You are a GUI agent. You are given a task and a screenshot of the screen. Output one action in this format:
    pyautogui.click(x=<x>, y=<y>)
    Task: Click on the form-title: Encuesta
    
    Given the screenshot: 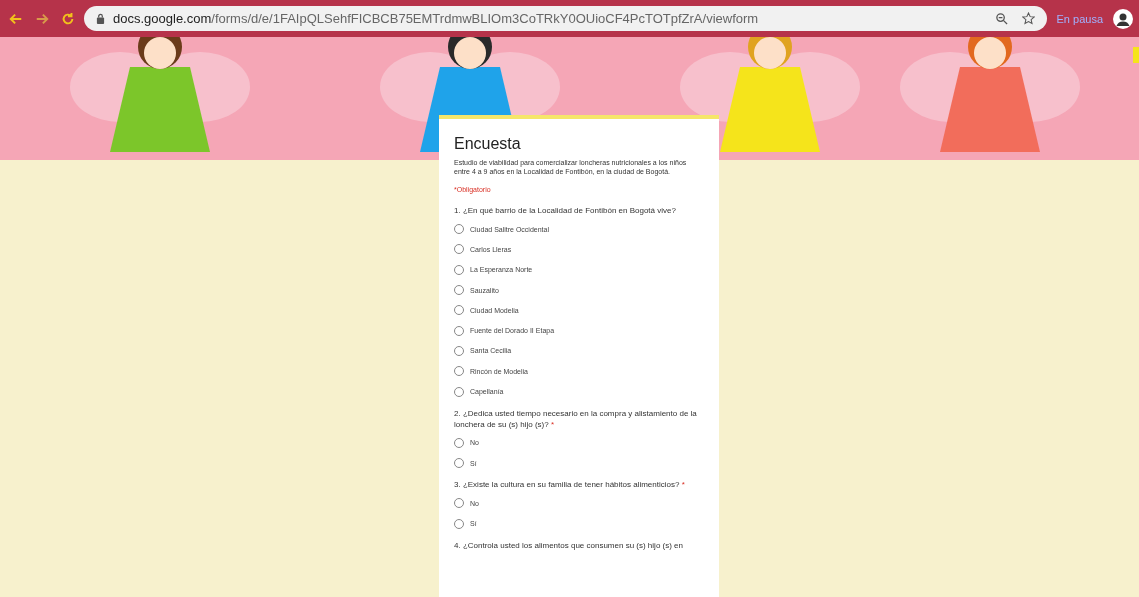 What is the action you would take?
    pyautogui.click(x=488, y=144)
    